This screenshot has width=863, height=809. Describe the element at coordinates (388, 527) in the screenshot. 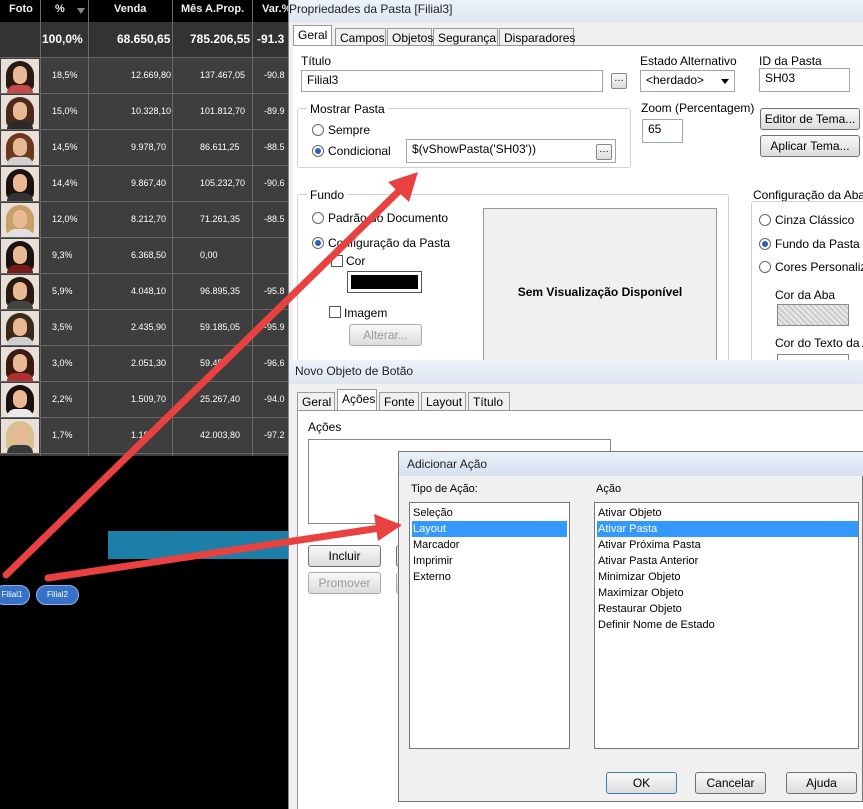

I see `arrow-head` at that location.